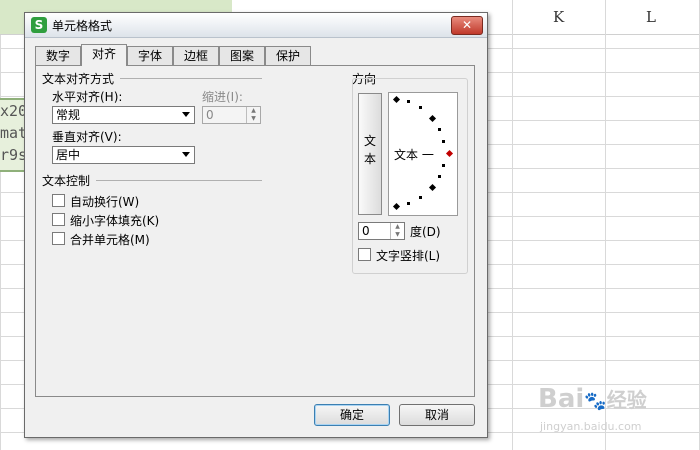 Image resolution: width=700 pixels, height=450 pixels. What do you see at coordinates (467, 25) in the screenshot?
I see `close-button: ✕` at bounding box center [467, 25].